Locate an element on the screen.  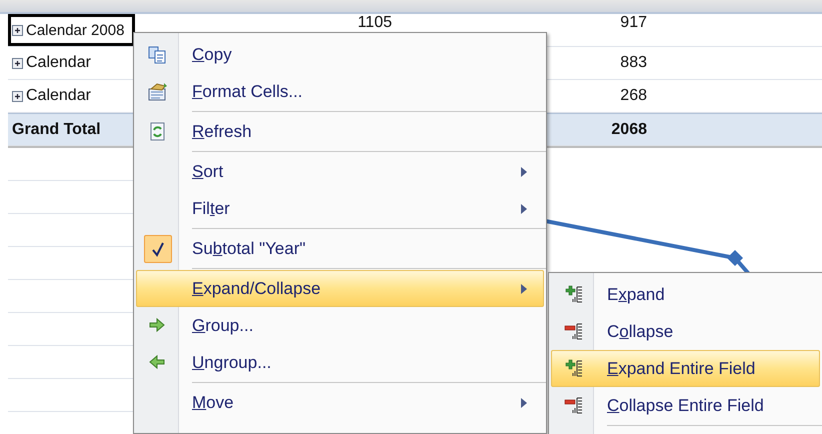
table-cell: 883 is located at coordinates (633, 63).